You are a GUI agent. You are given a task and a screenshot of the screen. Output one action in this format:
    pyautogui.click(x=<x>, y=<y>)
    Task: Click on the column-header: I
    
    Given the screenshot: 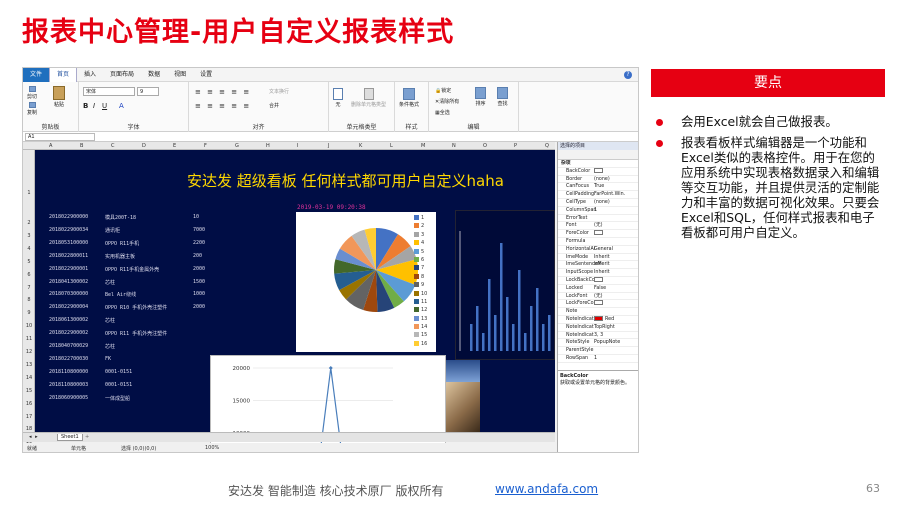 What is the action you would take?
    pyautogui.click(x=298, y=146)
    